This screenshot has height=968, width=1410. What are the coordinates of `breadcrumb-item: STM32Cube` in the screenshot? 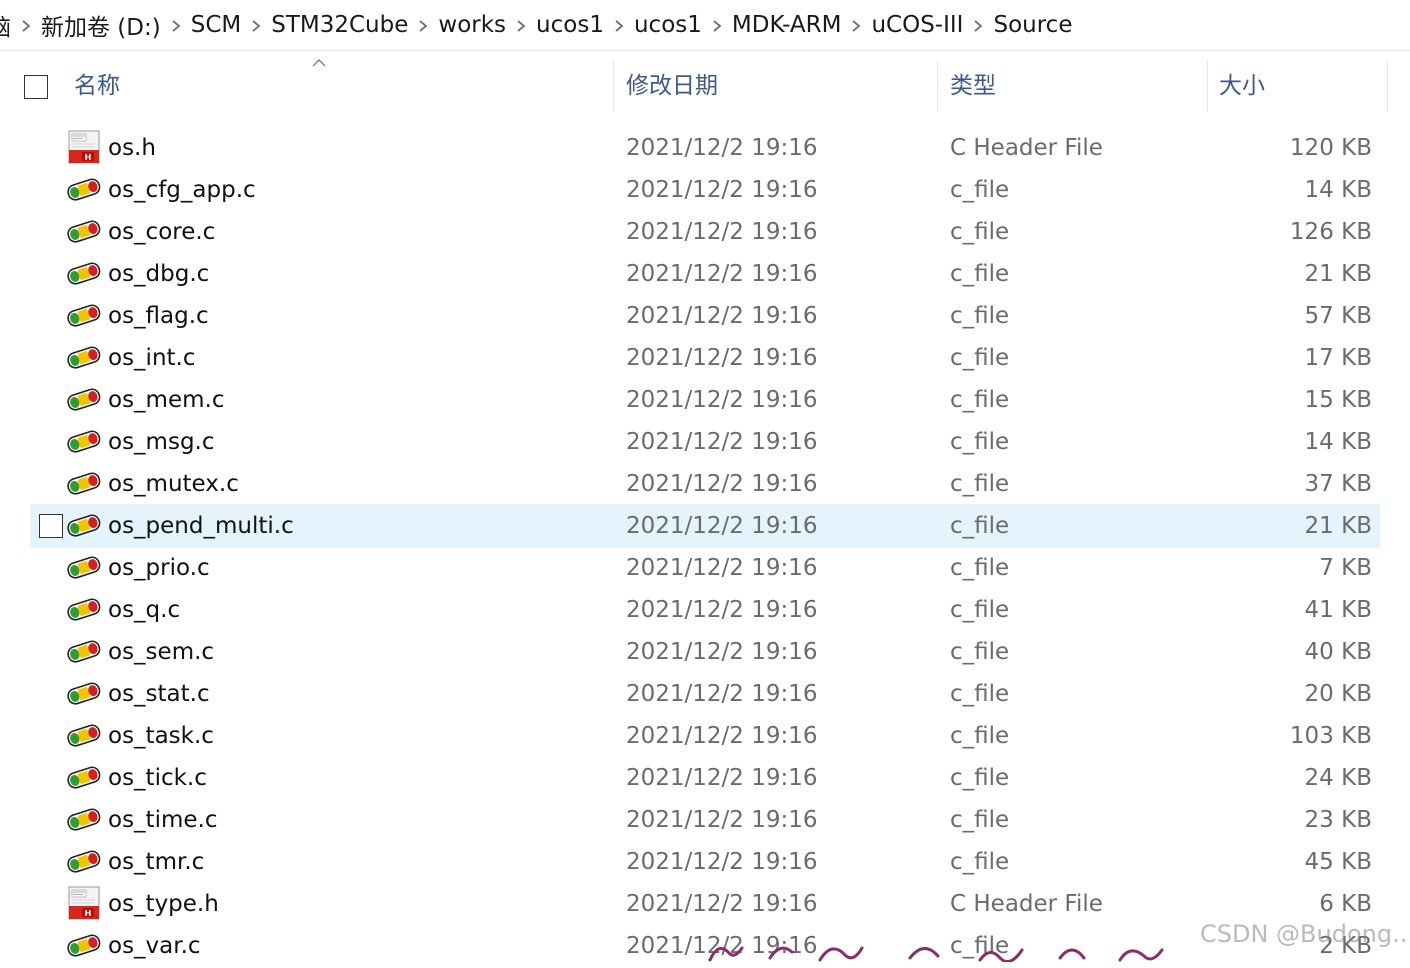 It's located at (339, 25).